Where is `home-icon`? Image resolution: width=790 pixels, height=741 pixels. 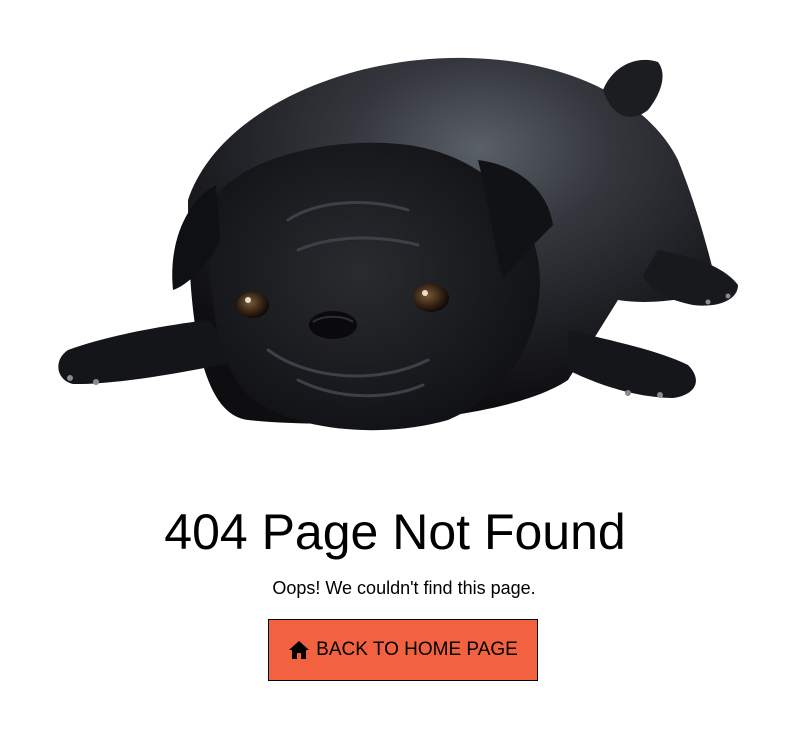 home-icon is located at coordinates (299, 650).